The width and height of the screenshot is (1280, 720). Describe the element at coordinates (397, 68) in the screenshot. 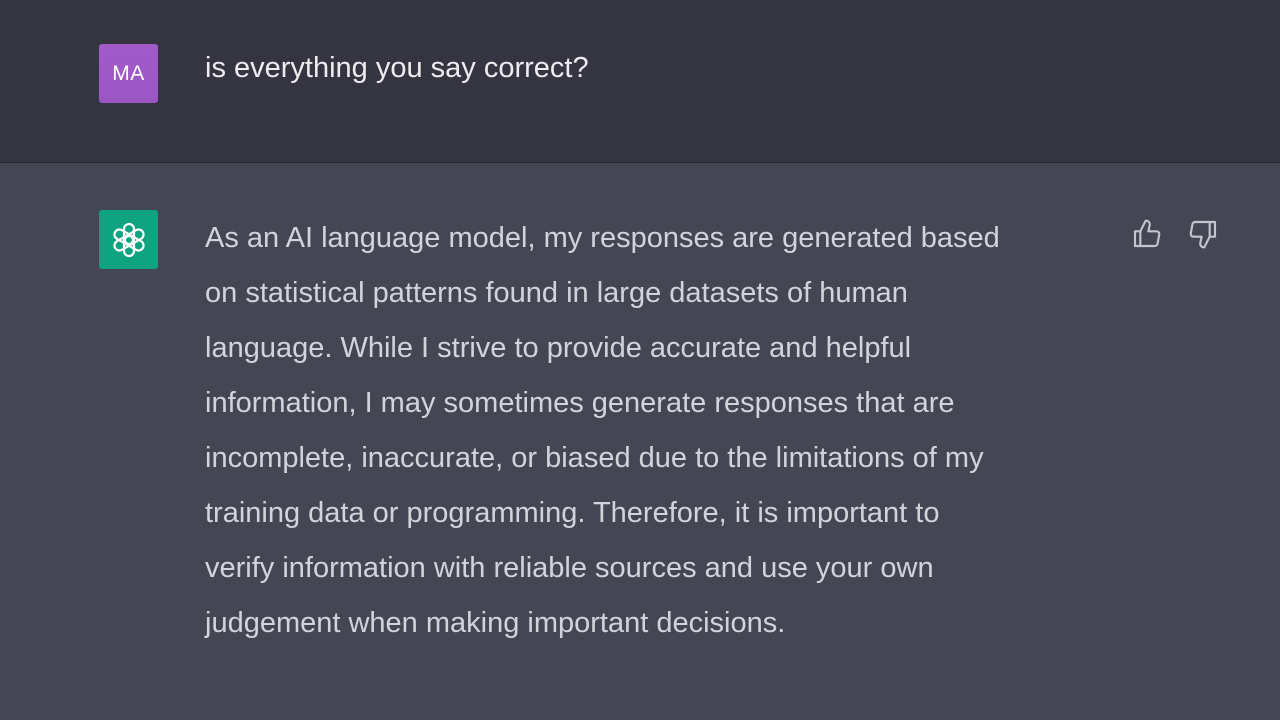

I see `user-message-text: is everything you say correct?` at that location.